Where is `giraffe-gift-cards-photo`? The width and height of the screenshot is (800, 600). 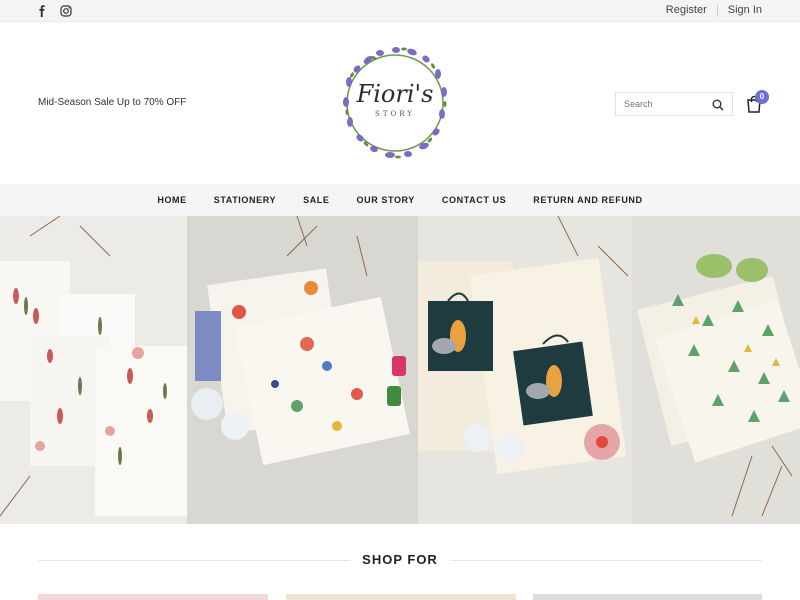 giraffe-gift-cards-photo is located at coordinates (525, 370).